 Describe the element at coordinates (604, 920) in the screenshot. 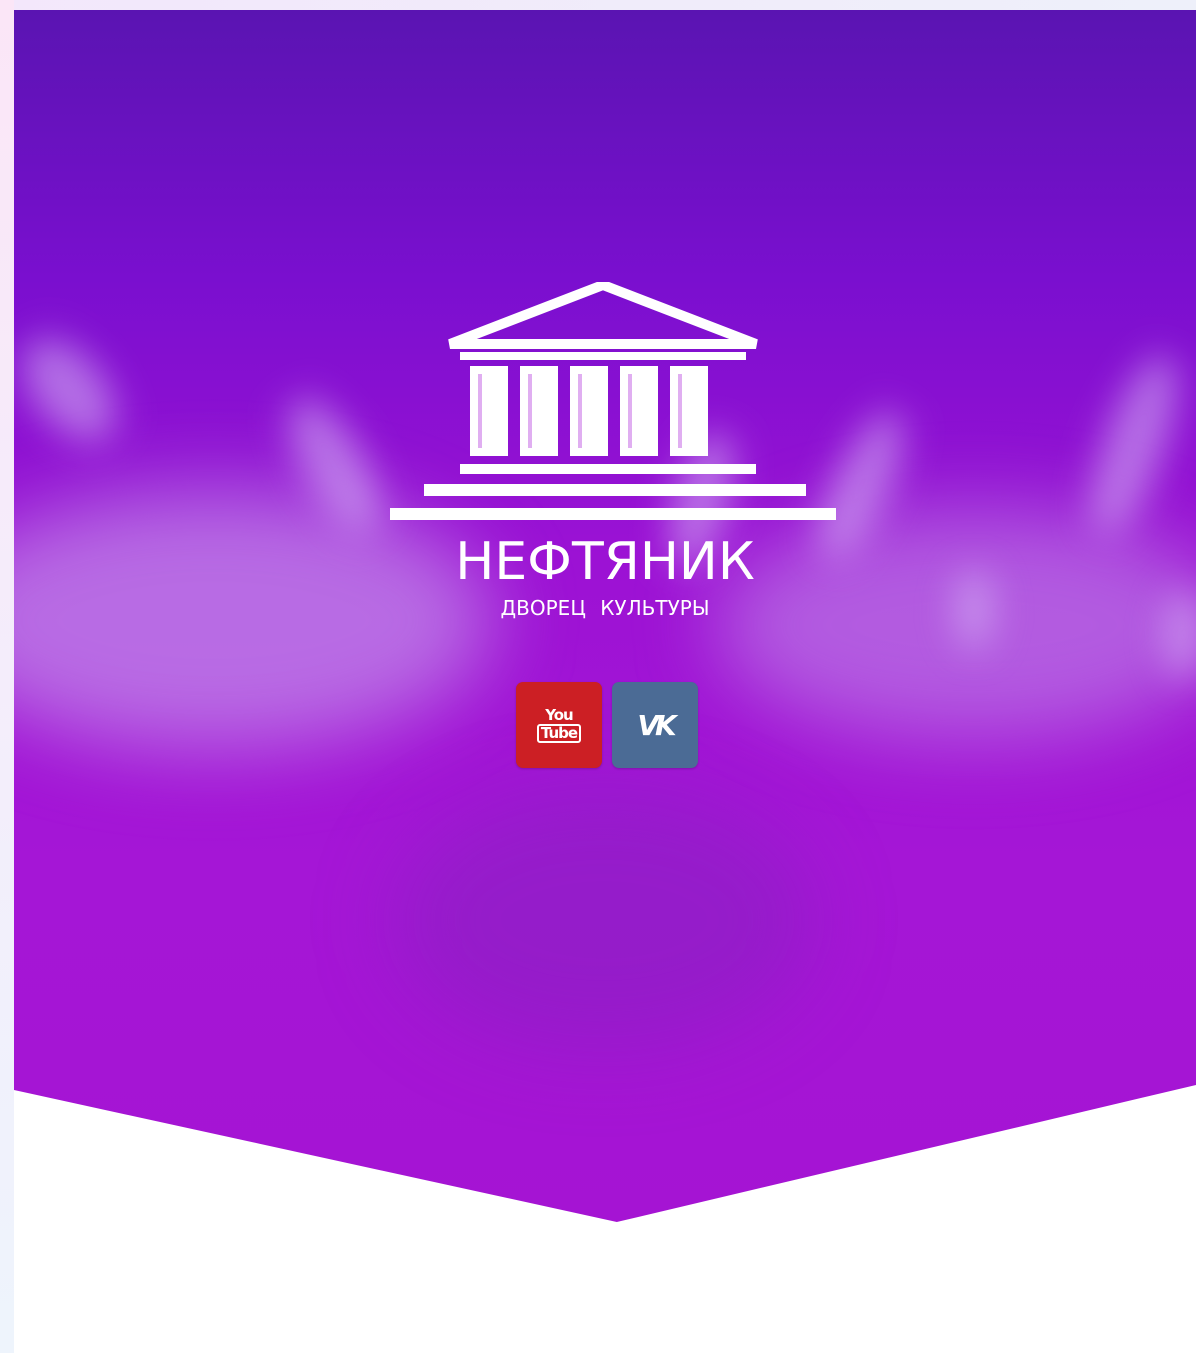

I see `background-glow` at that location.